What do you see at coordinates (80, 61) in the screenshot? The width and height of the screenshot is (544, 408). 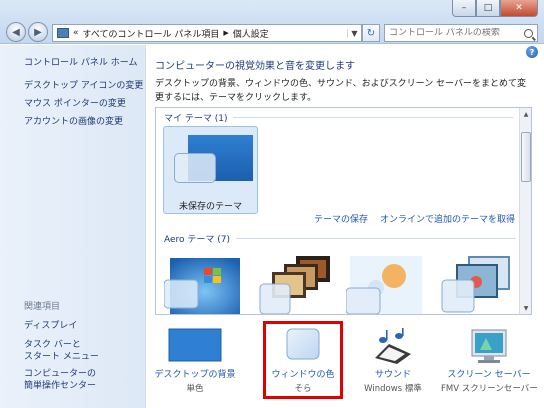 I see `control-panel-home-link: コントロール パネル ホーム` at bounding box center [80, 61].